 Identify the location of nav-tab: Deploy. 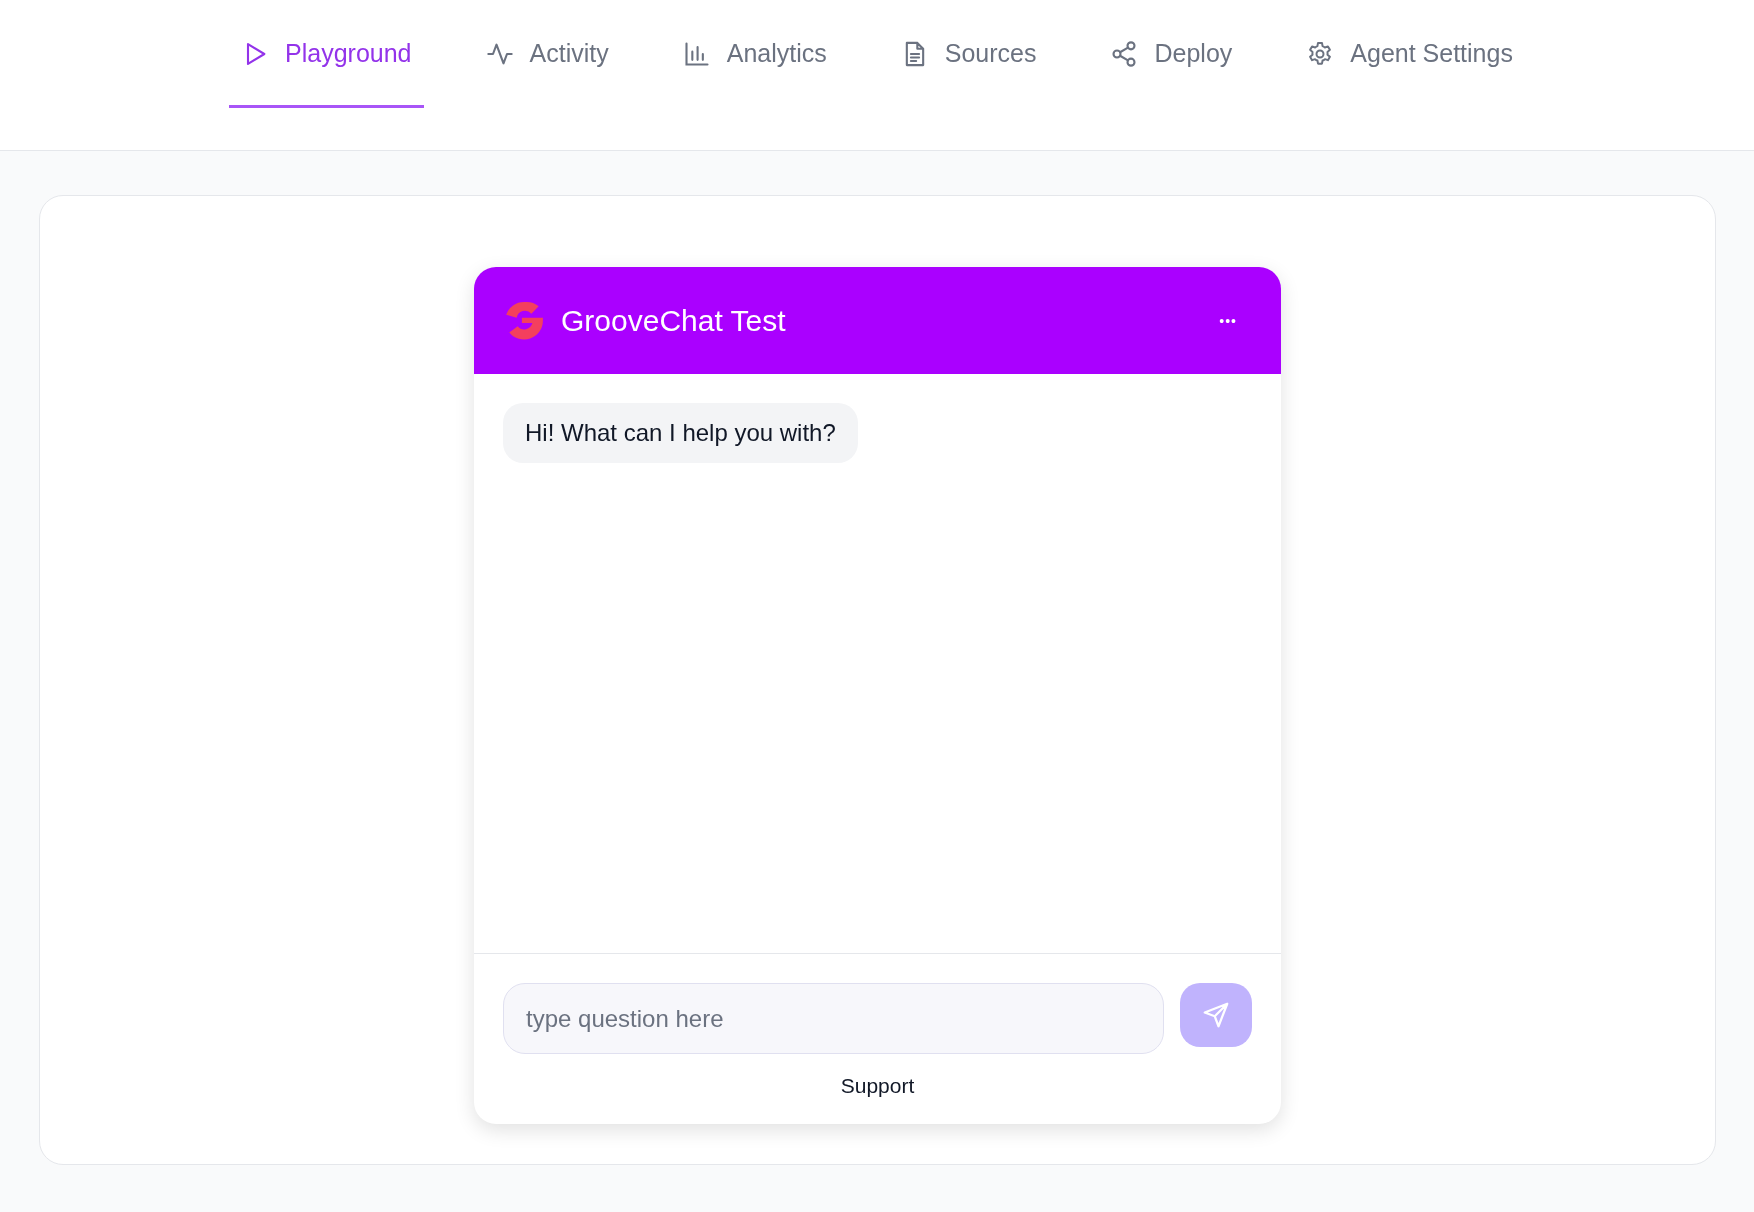
(1171, 55).